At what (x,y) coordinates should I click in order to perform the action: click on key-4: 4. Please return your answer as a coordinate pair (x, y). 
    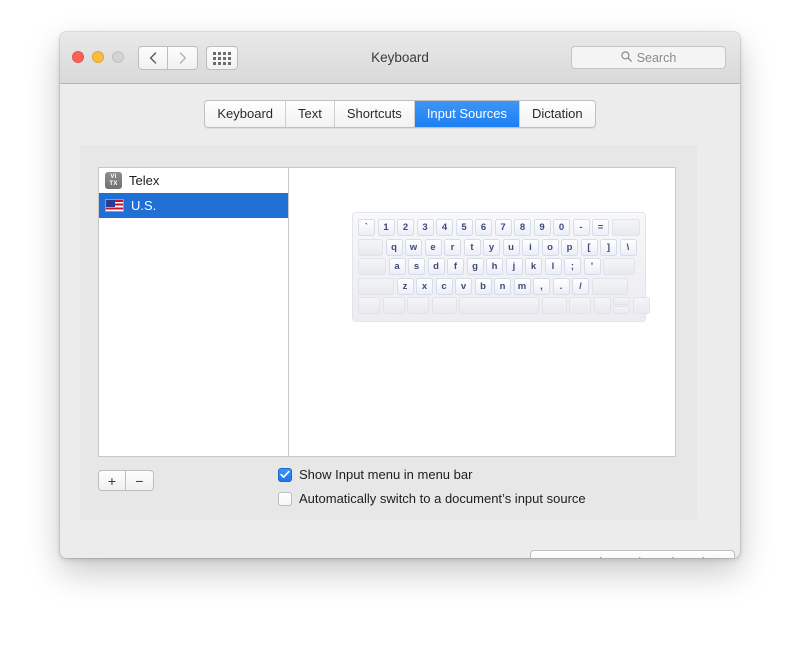
    Looking at the image, I should click on (444, 227).